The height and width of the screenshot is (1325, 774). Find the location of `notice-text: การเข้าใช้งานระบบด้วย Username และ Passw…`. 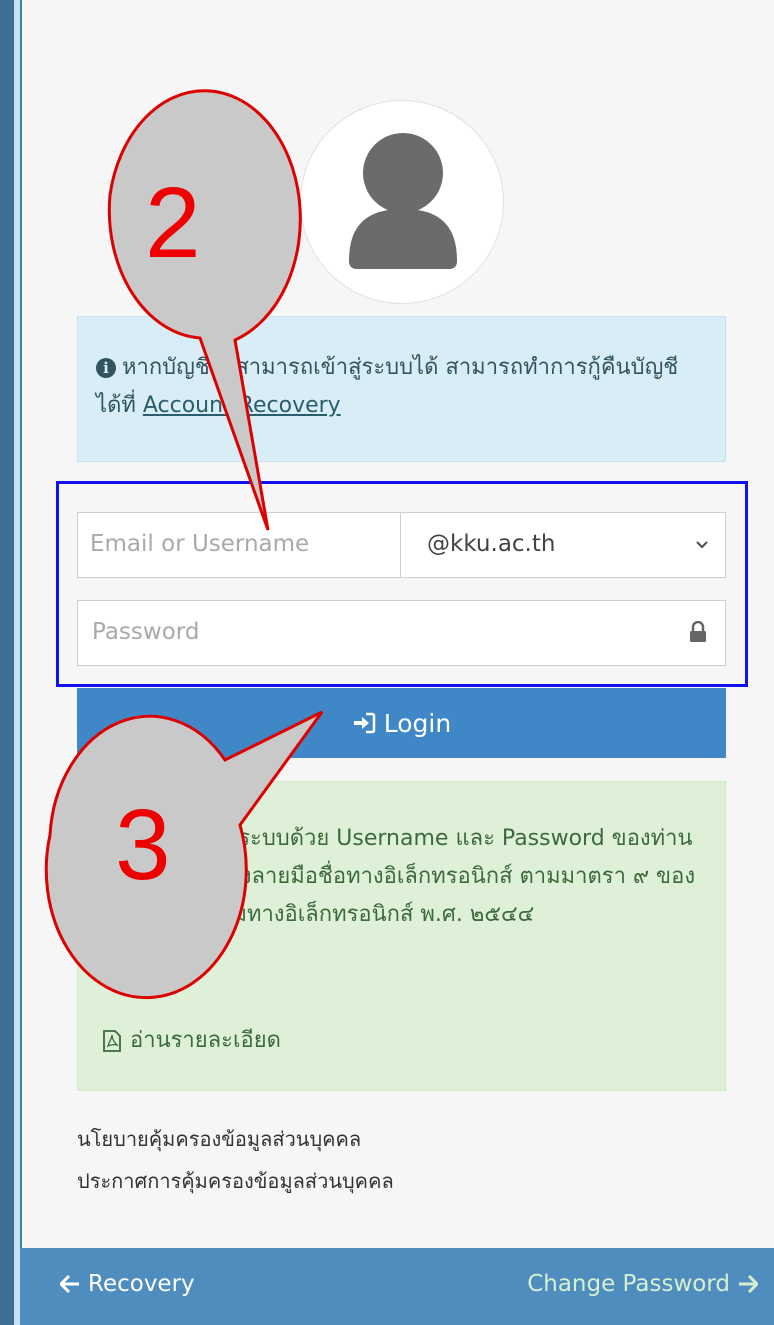

notice-text: การเข้าใช้งานระบบด้วย Username และ Passw… is located at coordinates (399, 876).